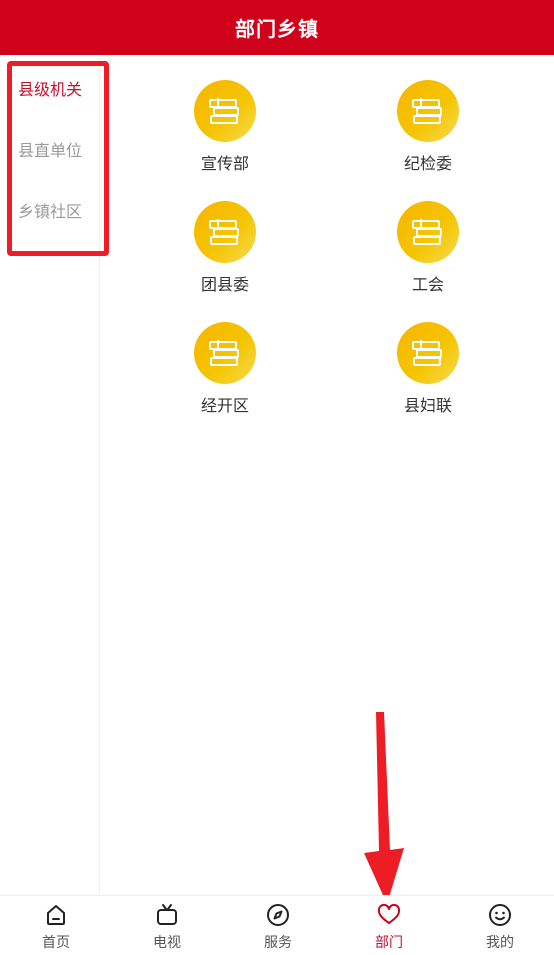 The width and height of the screenshot is (554, 955). Describe the element at coordinates (224, 284) in the screenshot. I see `dept-label: 团县委` at that location.